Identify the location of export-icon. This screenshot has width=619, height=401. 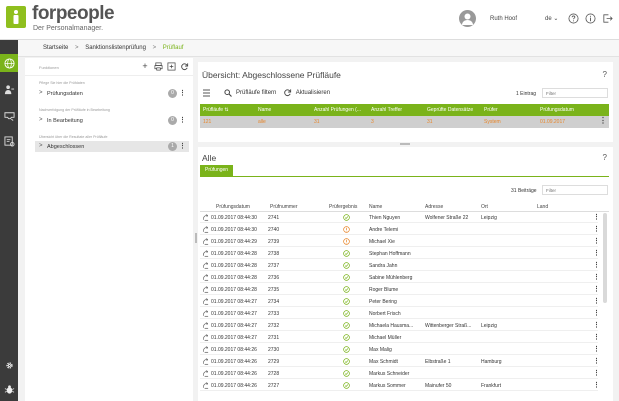
(171, 66).